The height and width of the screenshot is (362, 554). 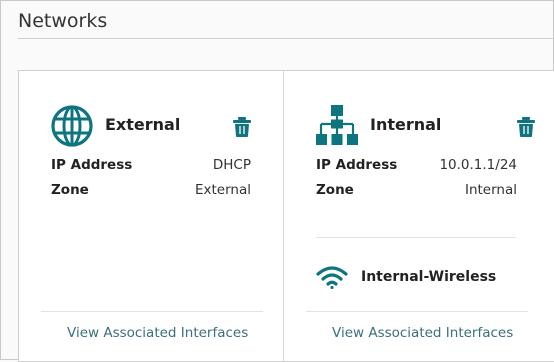 I want to click on section-divider, so click(x=416, y=237).